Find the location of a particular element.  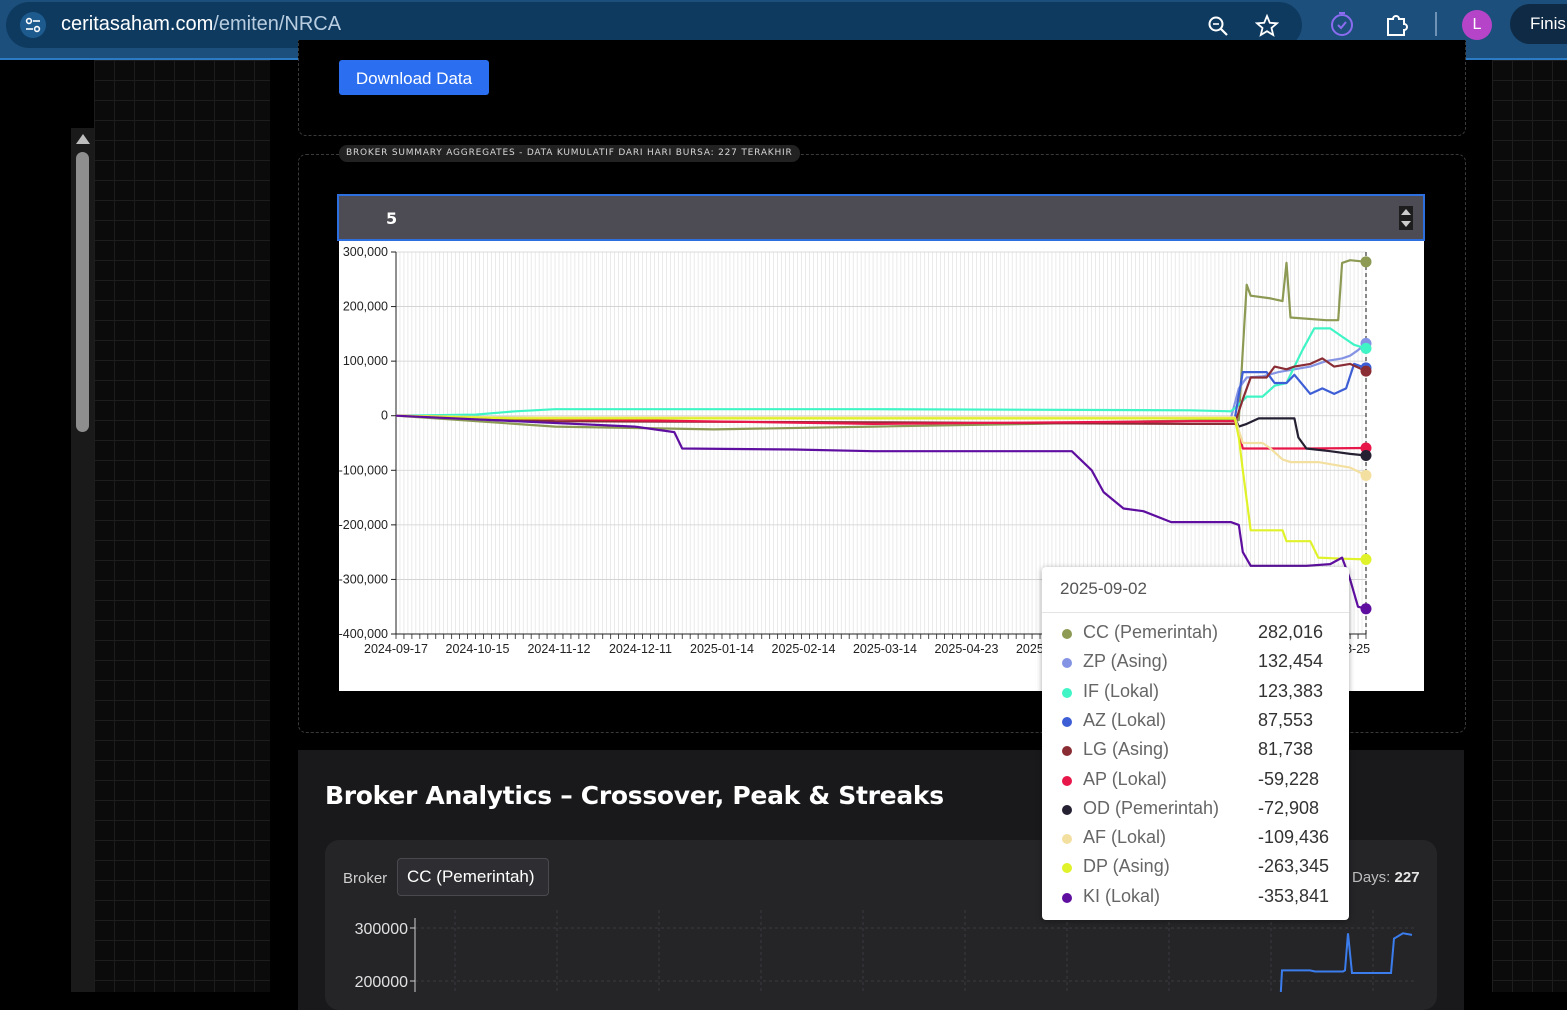

x-tick-label: 2025-01-14 is located at coordinates (722, 649).